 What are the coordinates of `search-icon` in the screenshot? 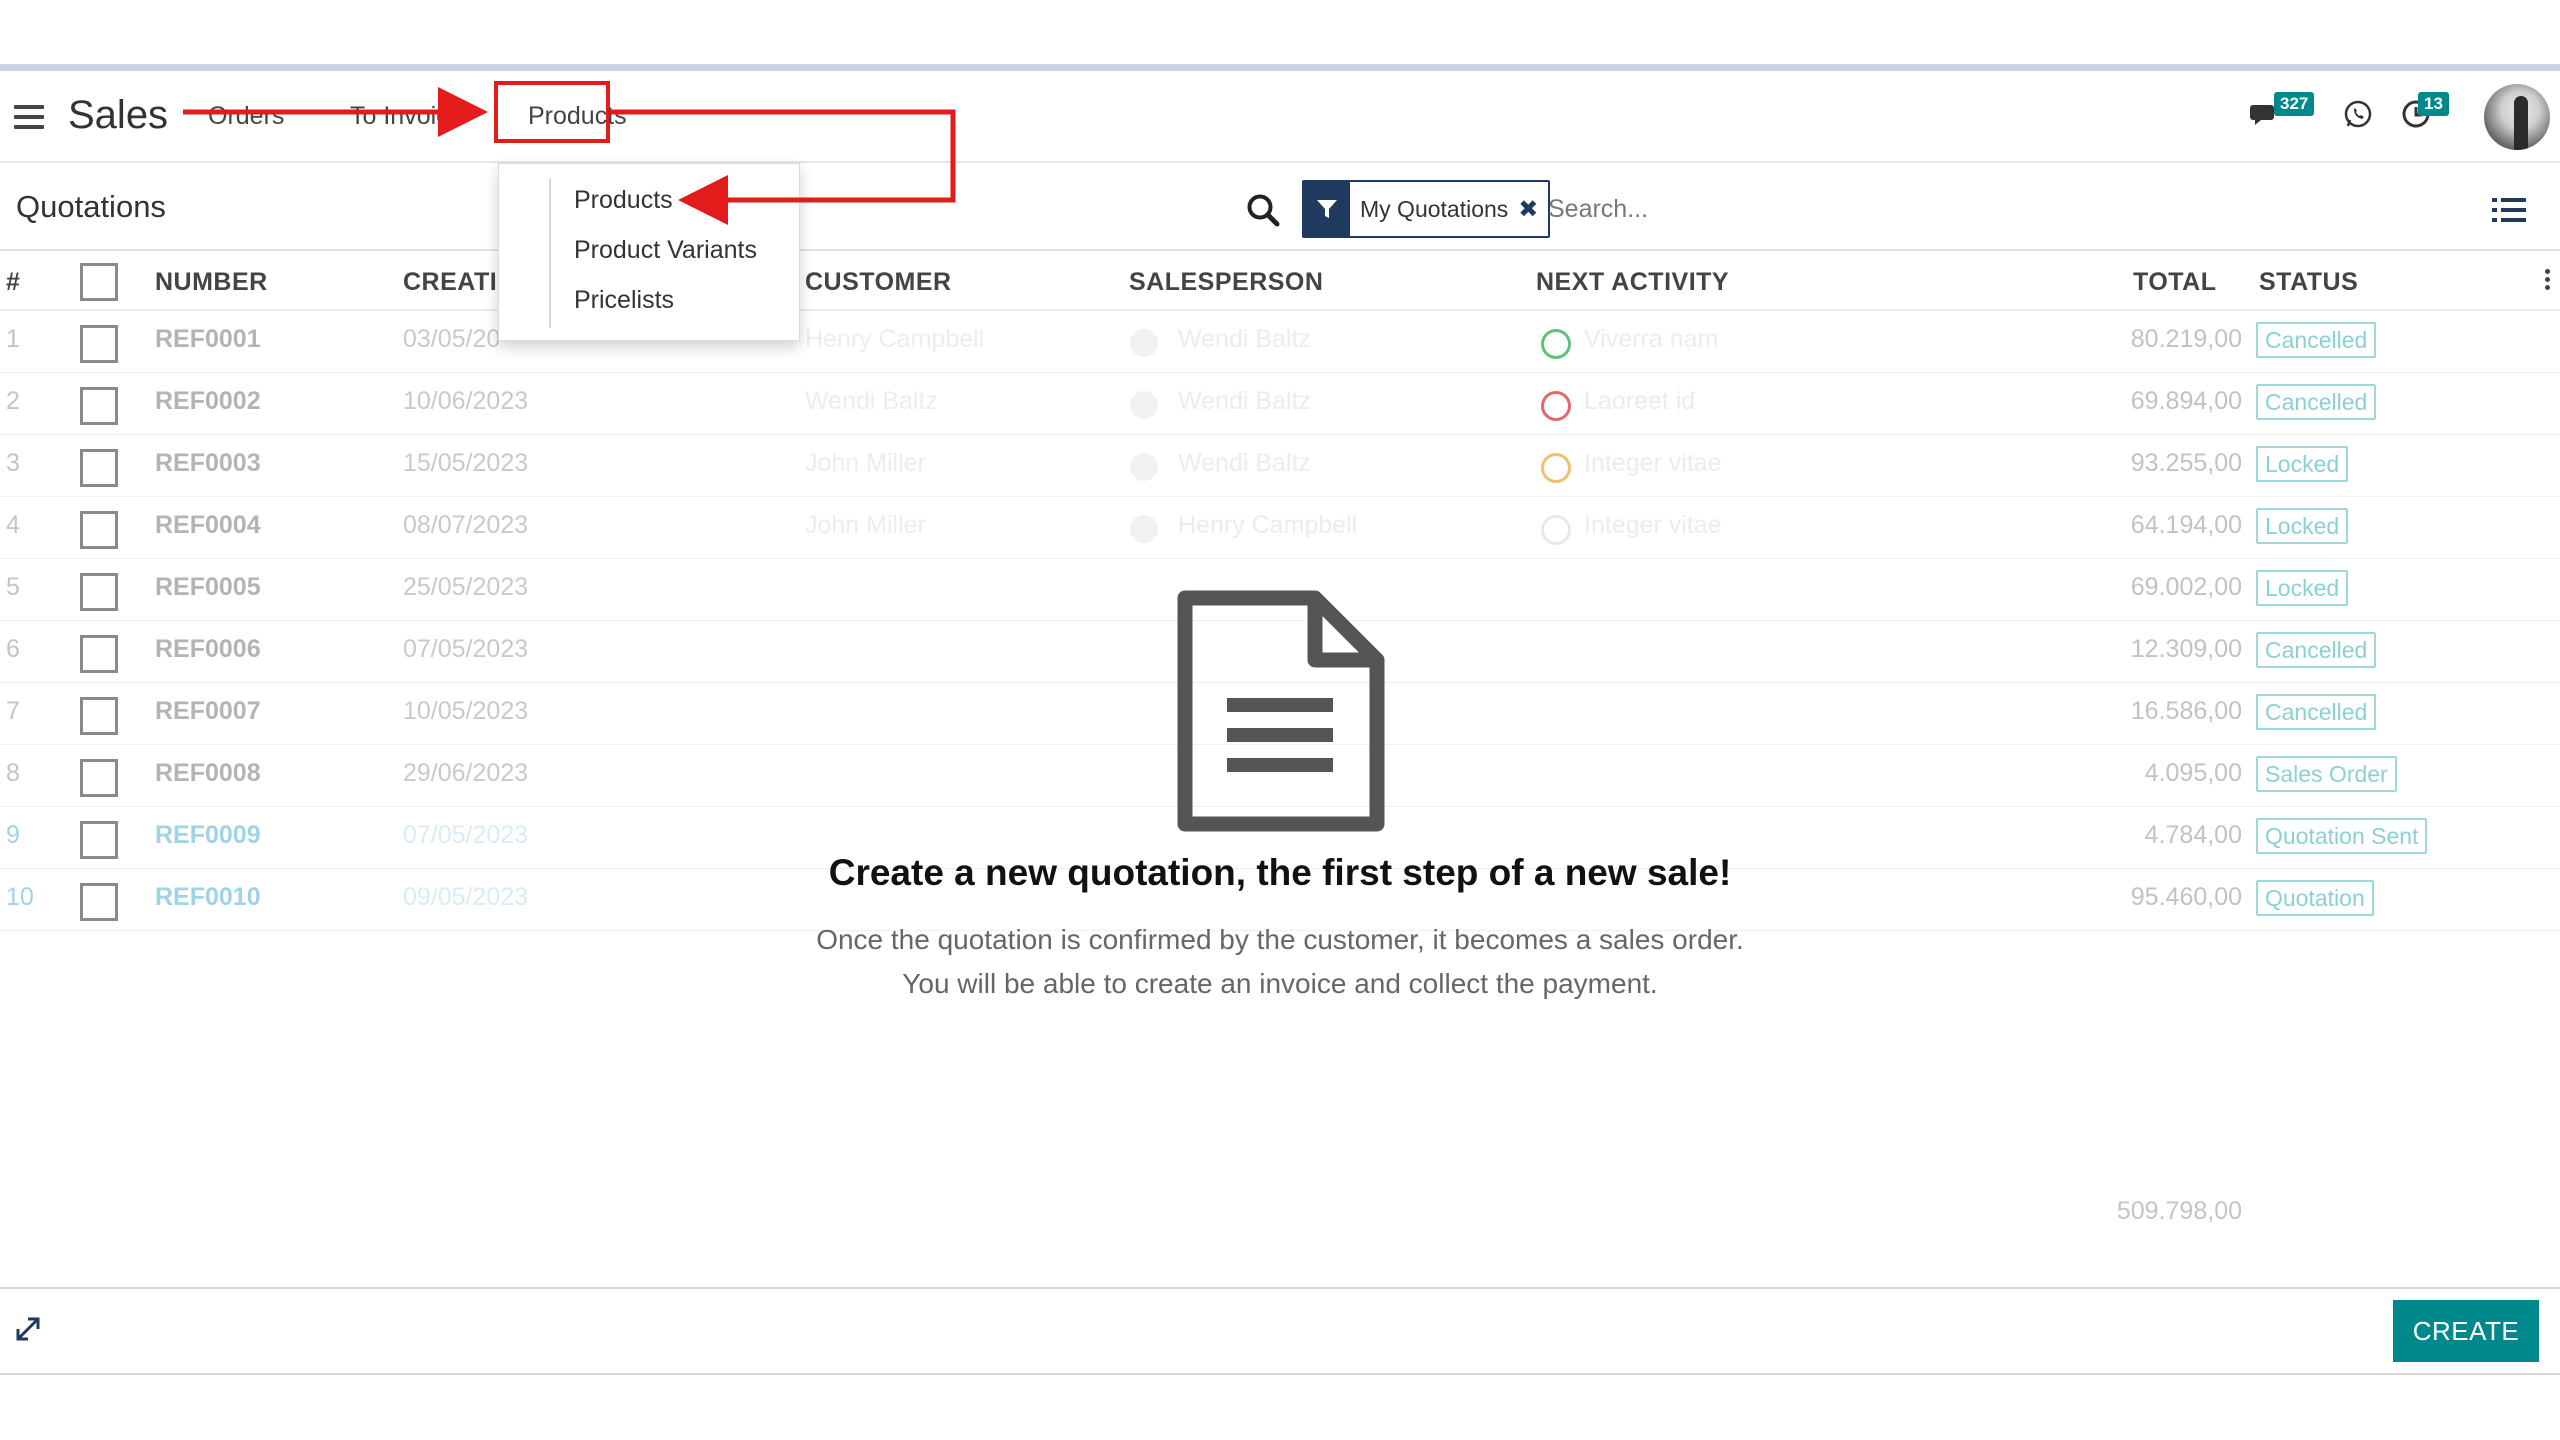 It's located at (1263, 210).